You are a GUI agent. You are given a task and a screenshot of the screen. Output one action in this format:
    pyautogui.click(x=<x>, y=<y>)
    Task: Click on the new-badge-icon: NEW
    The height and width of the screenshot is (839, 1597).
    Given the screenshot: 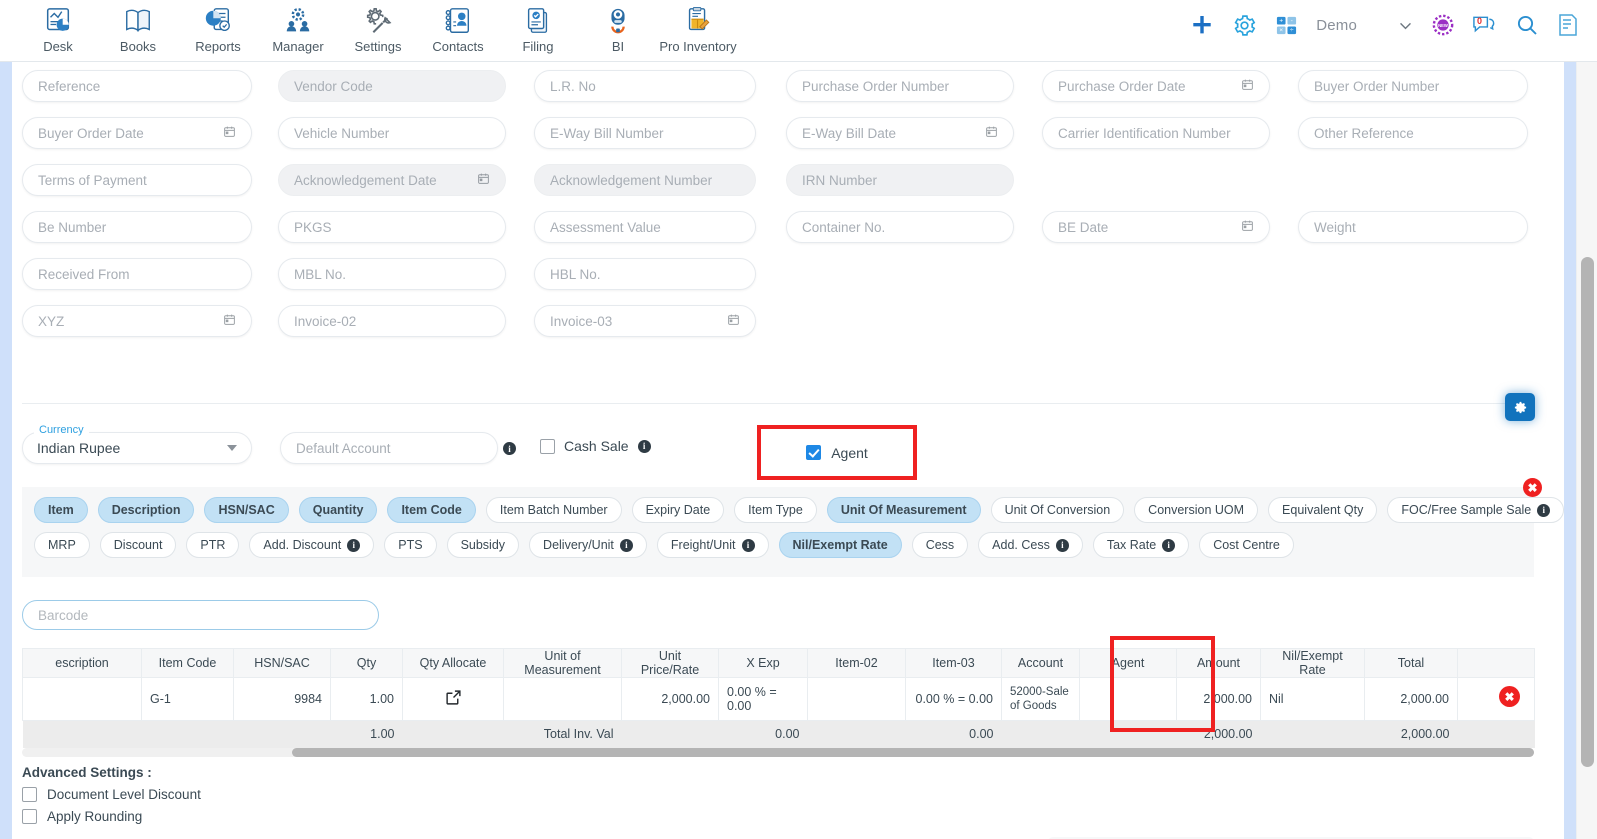 What is the action you would take?
    pyautogui.click(x=1443, y=25)
    